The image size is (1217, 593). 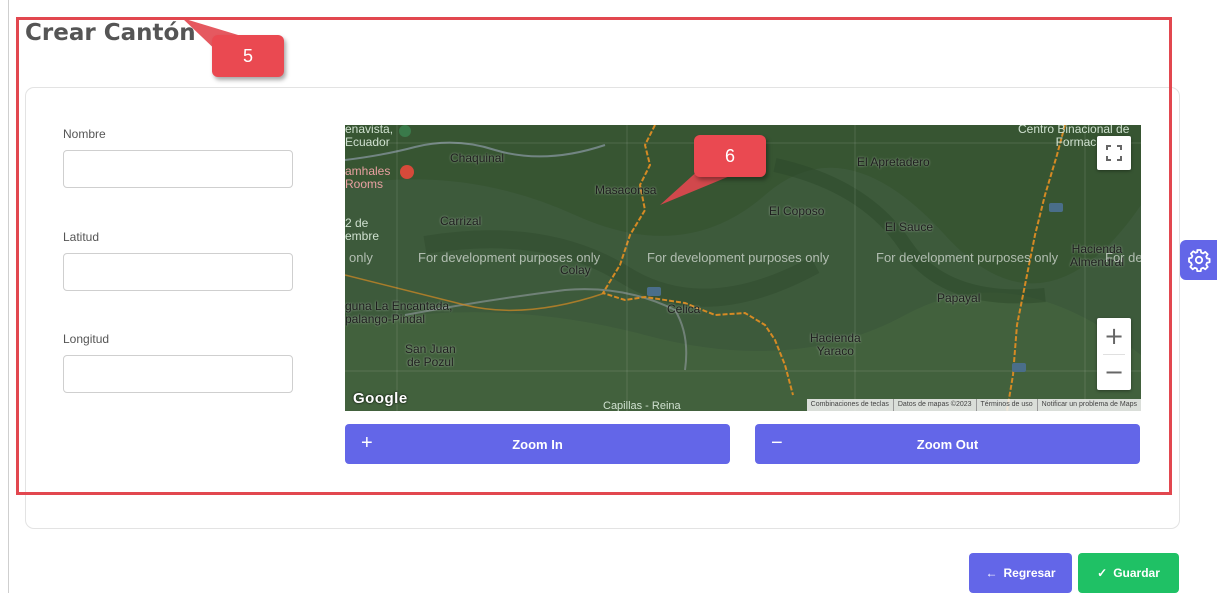 I want to click on annotation-callout-5: 5, so click(x=248, y=56).